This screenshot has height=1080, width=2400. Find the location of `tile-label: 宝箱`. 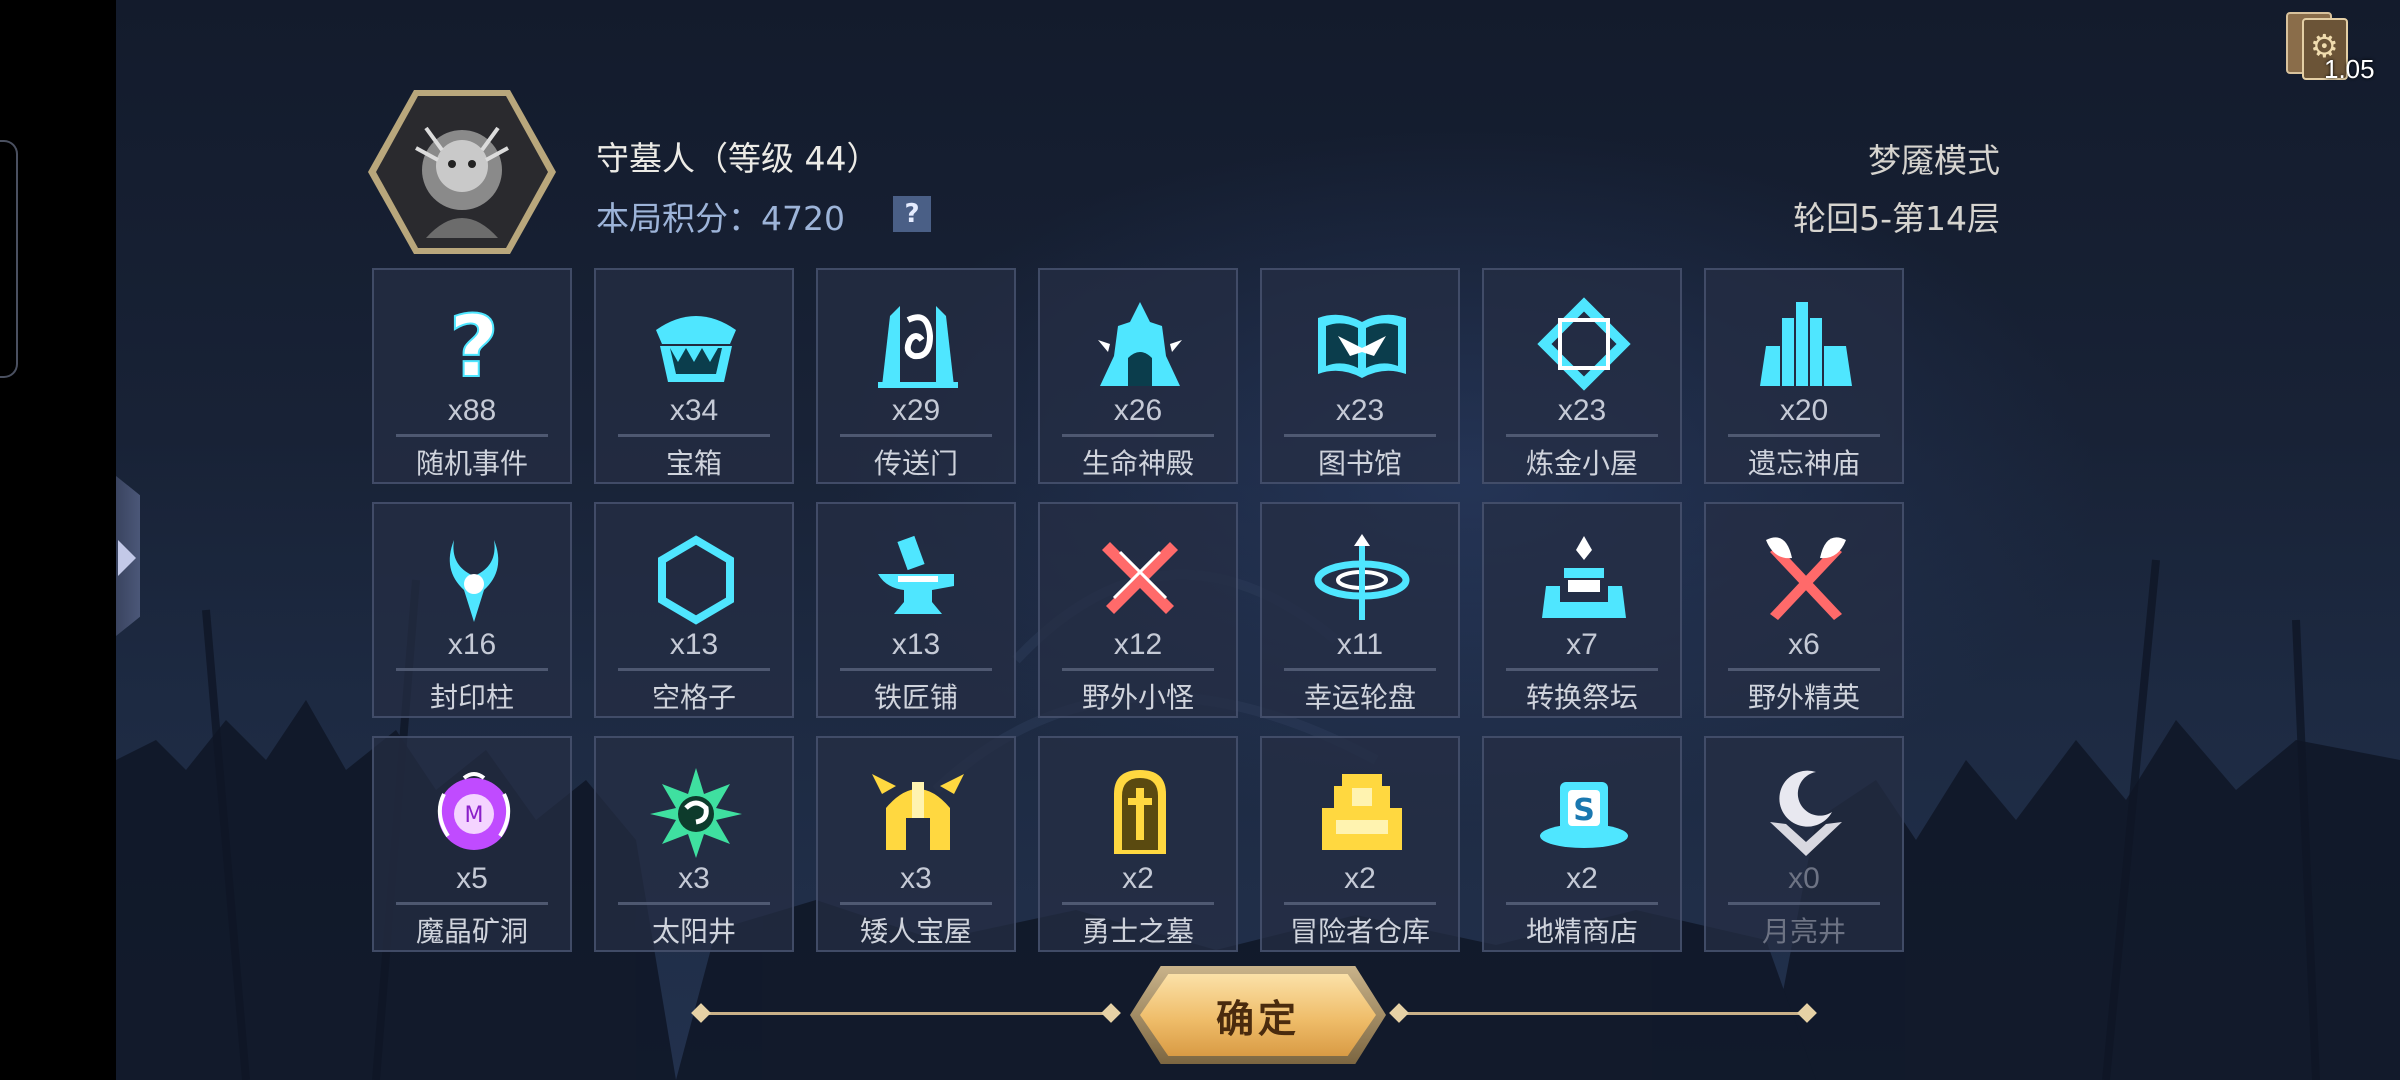

tile-label: 宝箱 is located at coordinates (693, 463).